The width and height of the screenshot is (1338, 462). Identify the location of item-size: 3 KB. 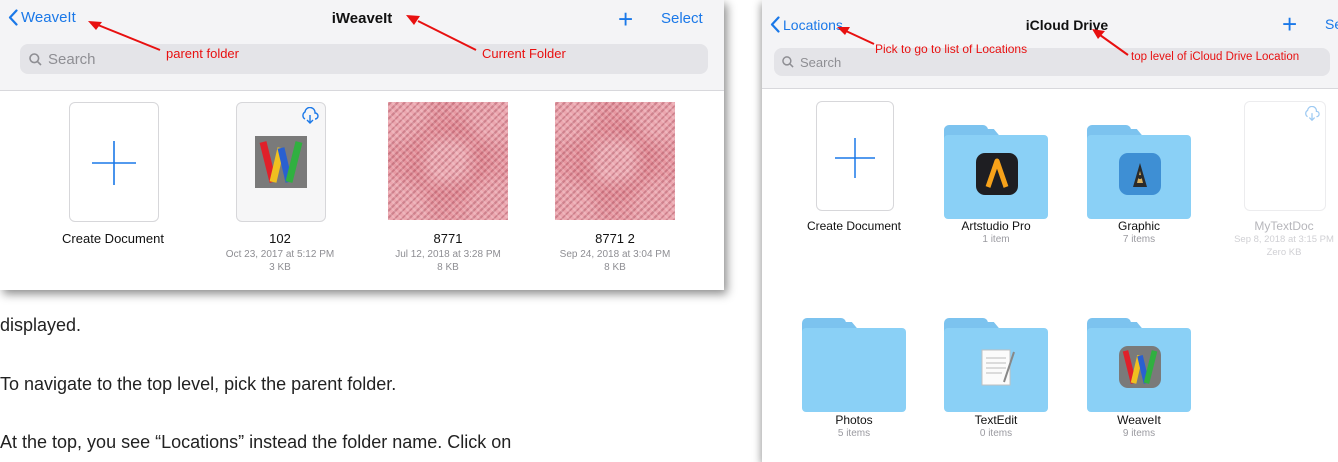
(280, 267).